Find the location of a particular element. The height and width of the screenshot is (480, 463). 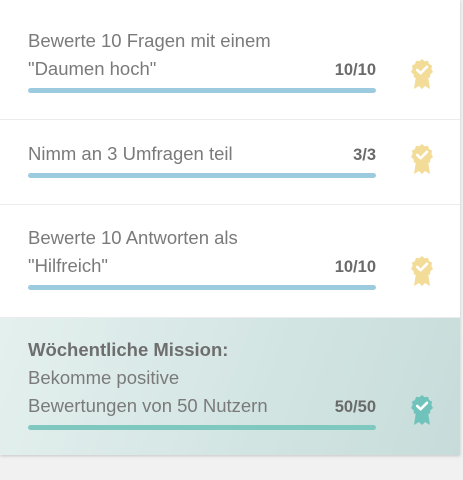

mission-progress-count: 3/3 is located at coordinates (364, 155).